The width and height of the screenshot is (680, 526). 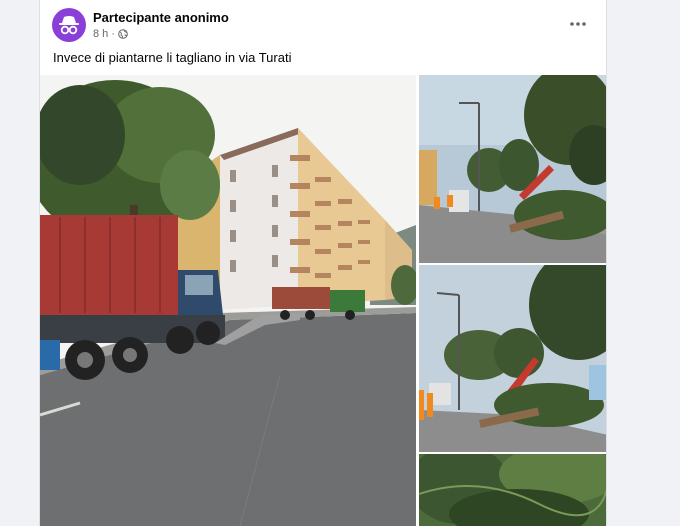 I want to click on post-time: 8 h, so click(x=100, y=34).